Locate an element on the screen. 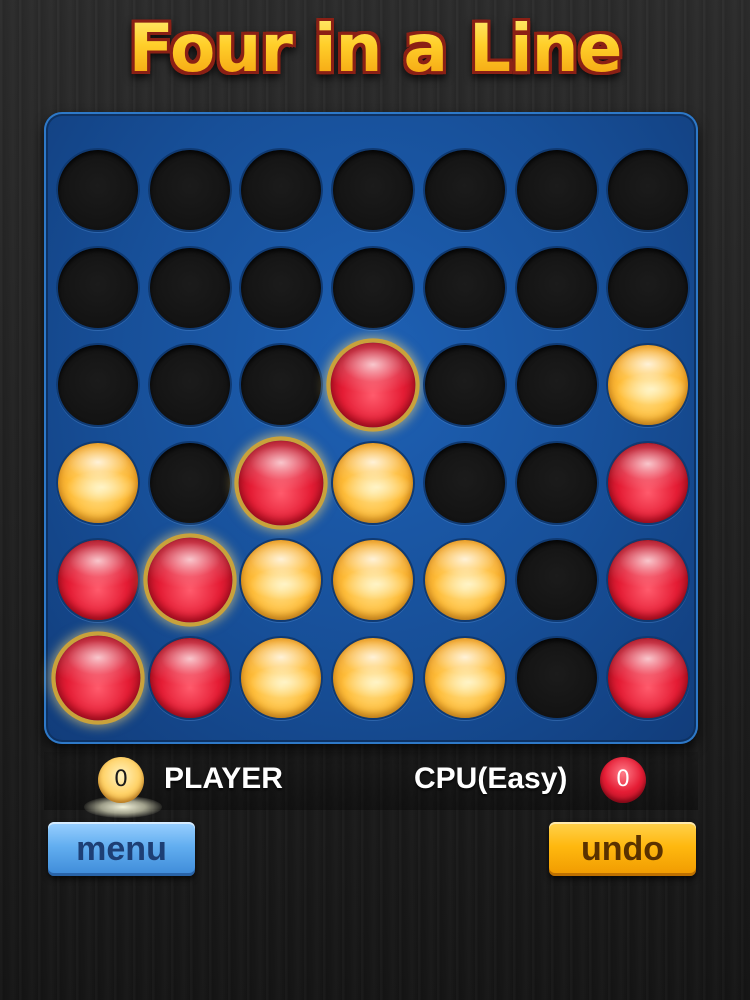 The width and height of the screenshot is (750, 1000). board-slot-r2-c6 is located at coordinates (556, 287).